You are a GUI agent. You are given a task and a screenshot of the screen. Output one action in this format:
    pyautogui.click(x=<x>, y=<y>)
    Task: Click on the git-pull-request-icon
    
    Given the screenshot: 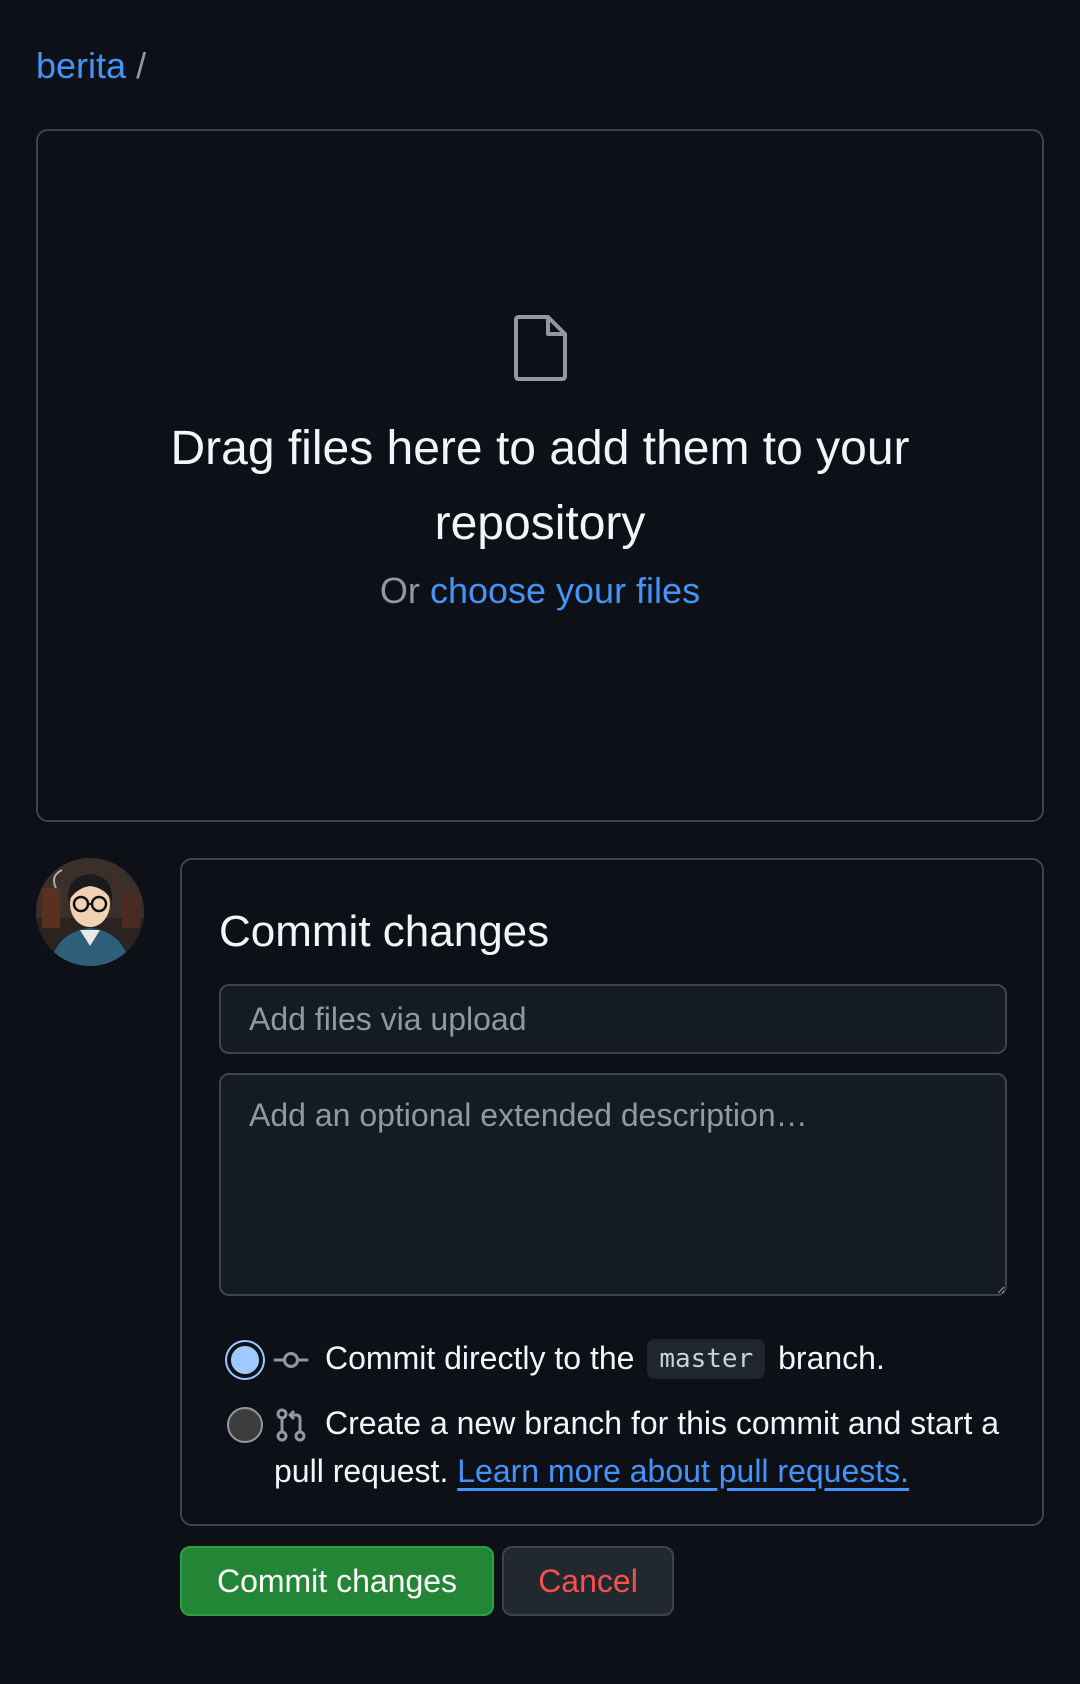 What is the action you would take?
    pyautogui.click(x=291, y=1425)
    